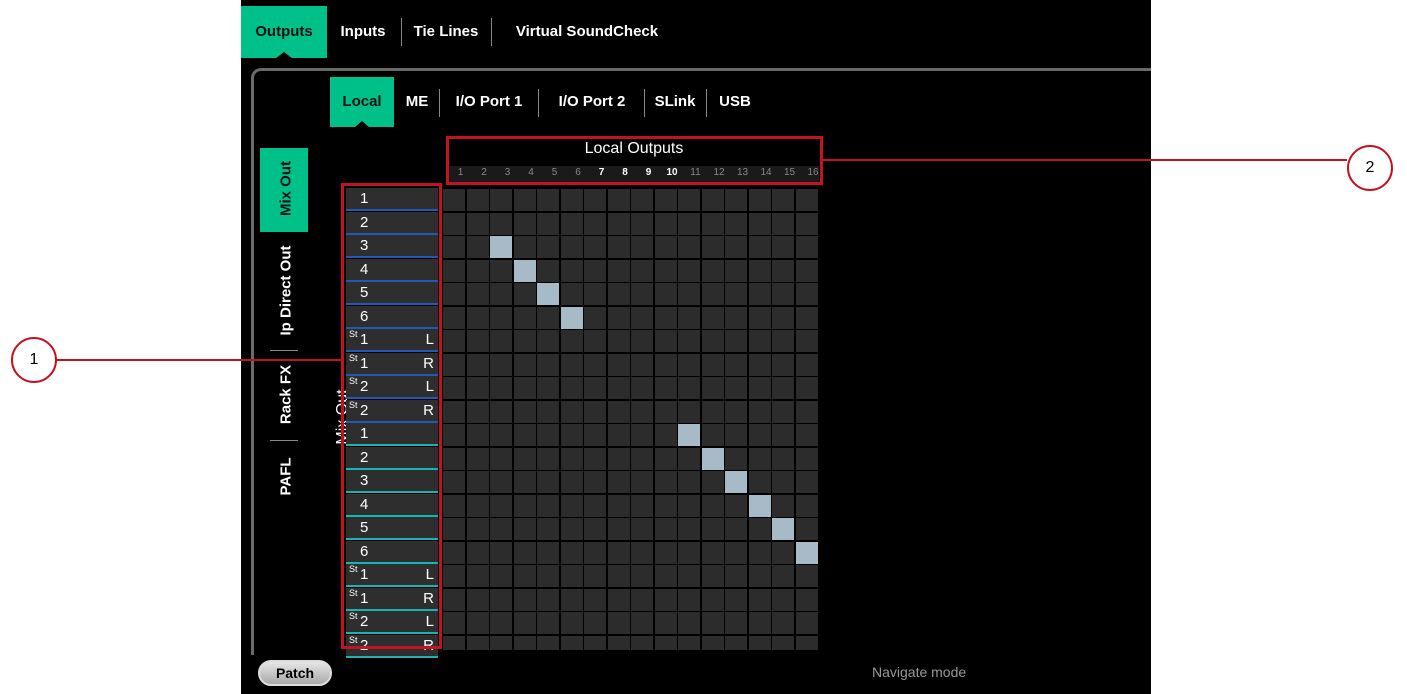 This screenshot has height=694, width=1407. I want to click on subtab-io-port-1: I/O Port 1, so click(489, 102).